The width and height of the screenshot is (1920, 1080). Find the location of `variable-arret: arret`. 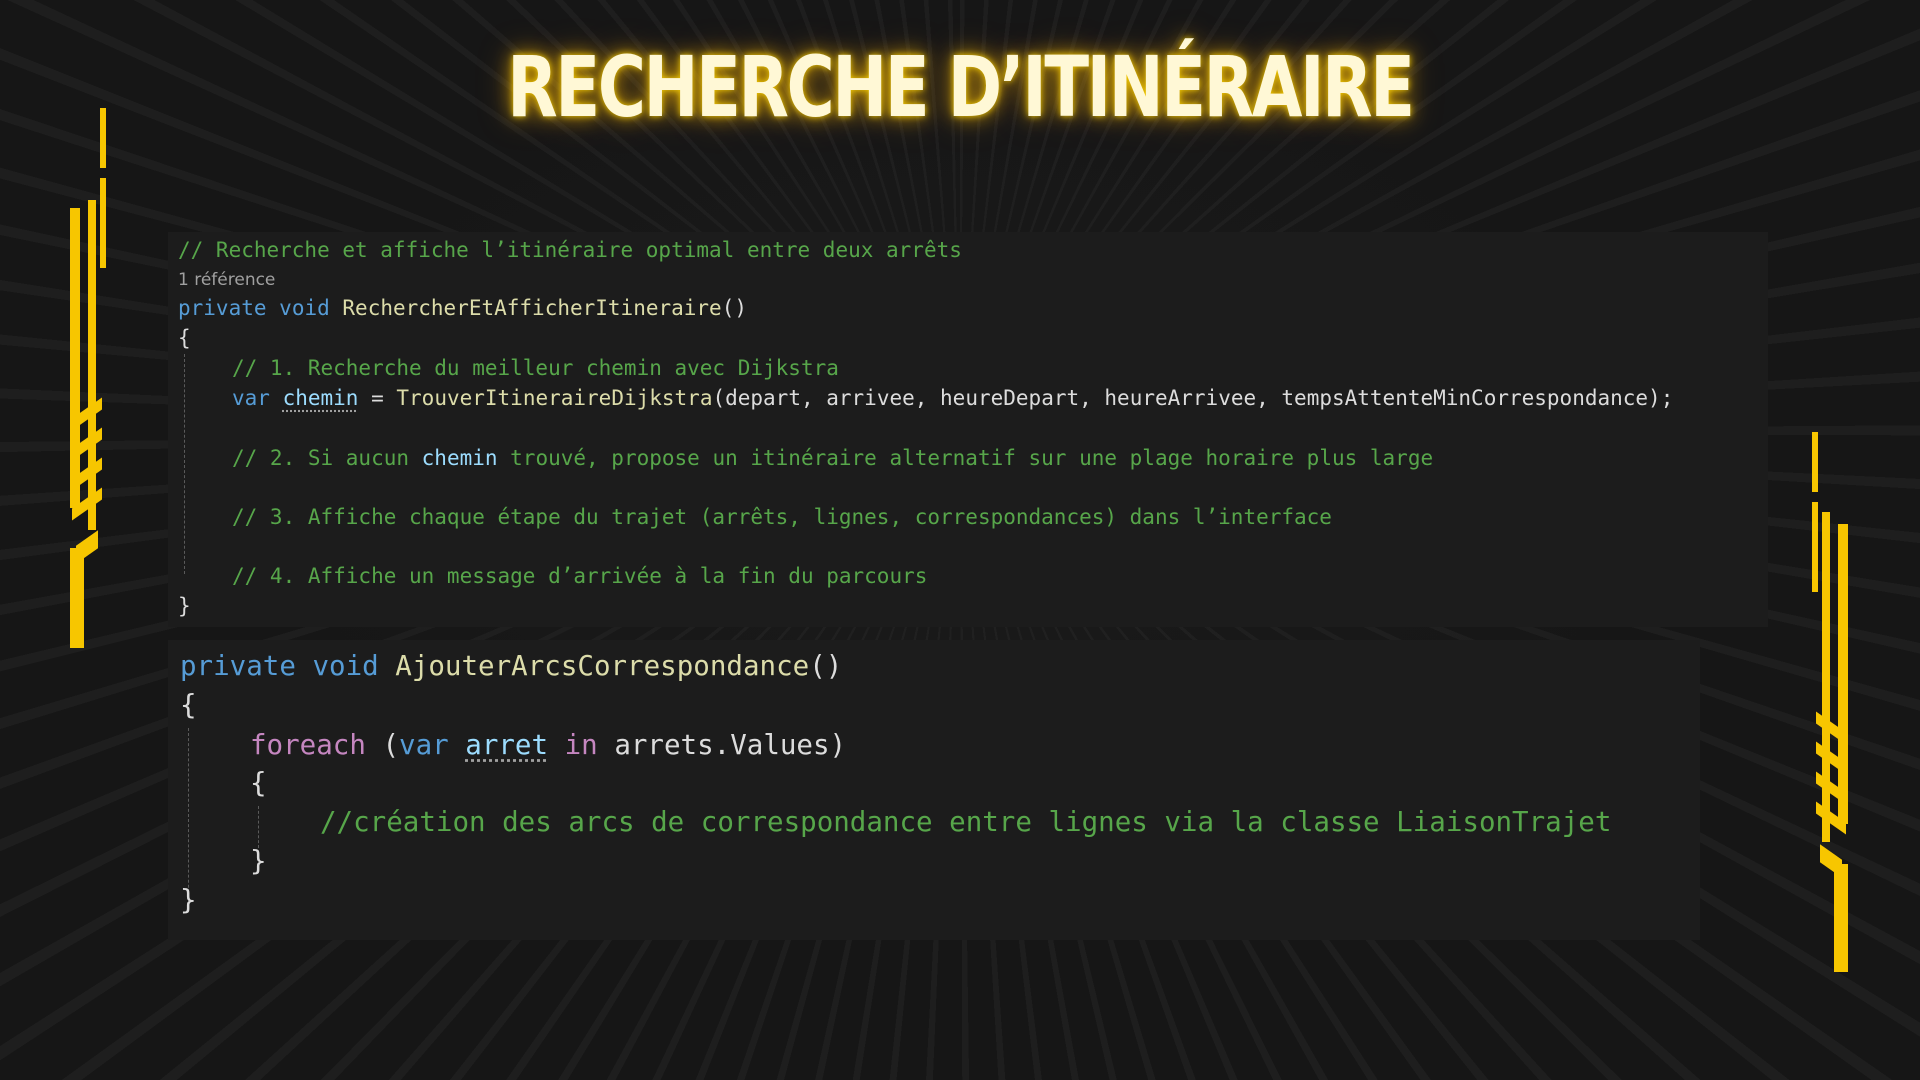

variable-arret: arret is located at coordinates (506, 745).